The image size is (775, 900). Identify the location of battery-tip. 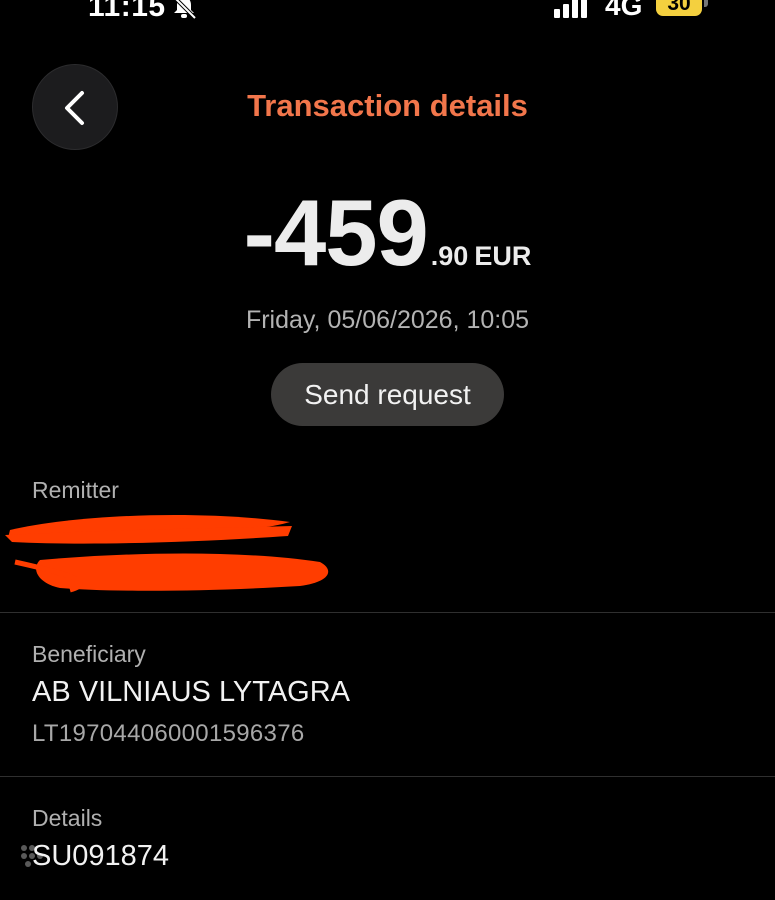
(706, 3).